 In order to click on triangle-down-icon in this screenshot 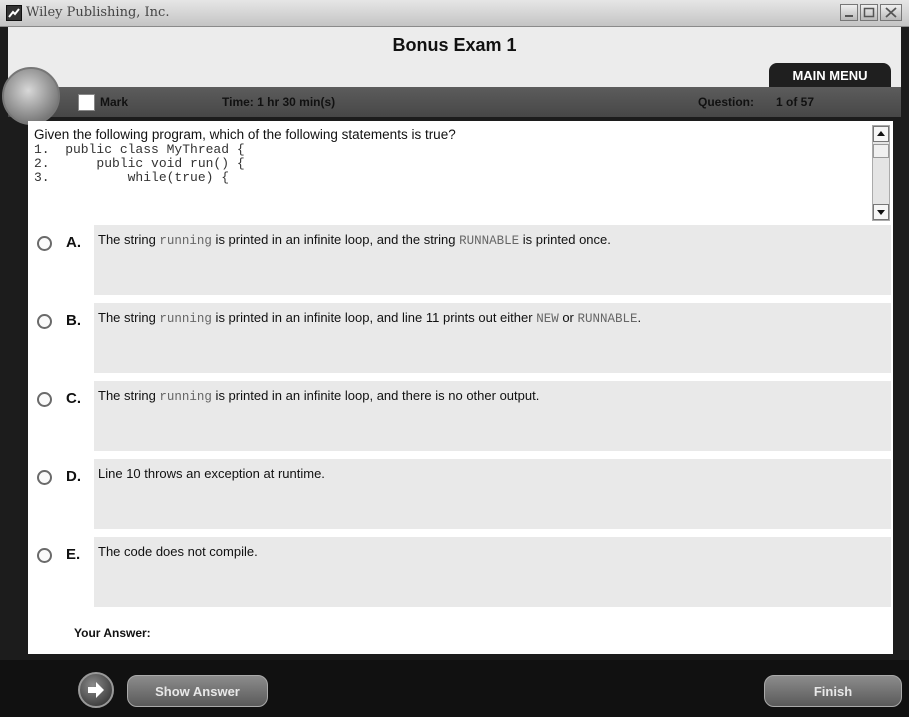, I will do `click(881, 214)`.